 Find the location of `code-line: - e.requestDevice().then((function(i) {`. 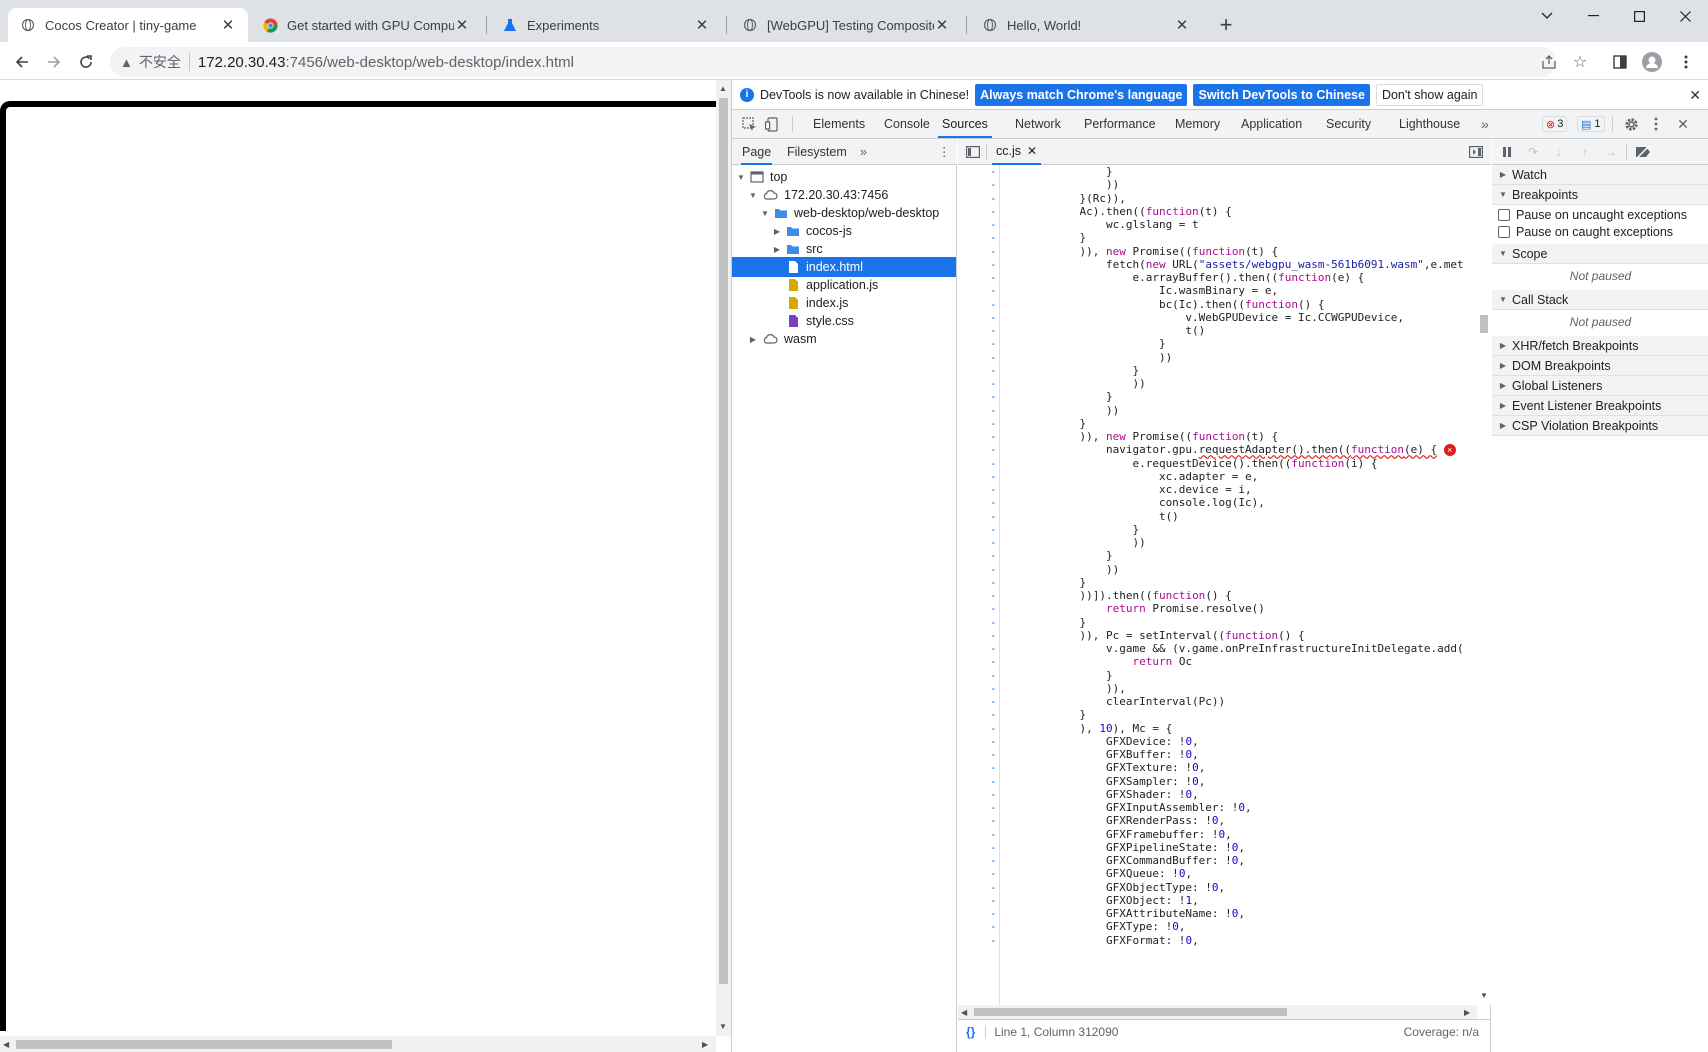

code-line: - e.requestDevice().then((function(i) { is located at coordinates (1224, 464).